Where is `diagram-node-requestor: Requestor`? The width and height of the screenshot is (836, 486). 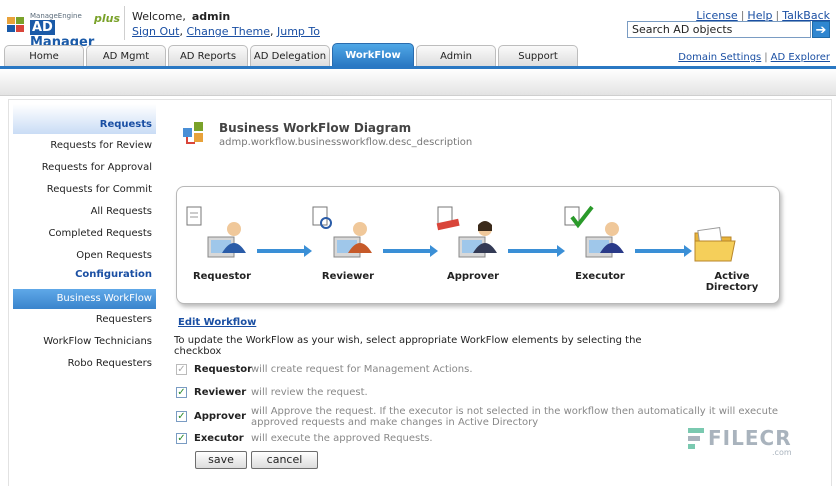 diagram-node-requestor: Requestor is located at coordinates (222, 243).